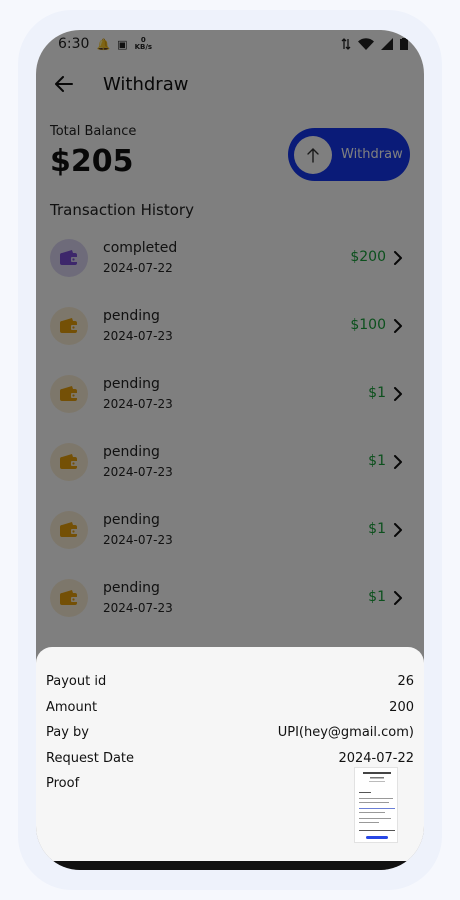 The height and width of the screenshot is (900, 460). What do you see at coordinates (63, 783) in the screenshot?
I see `proof-label: Proof` at bounding box center [63, 783].